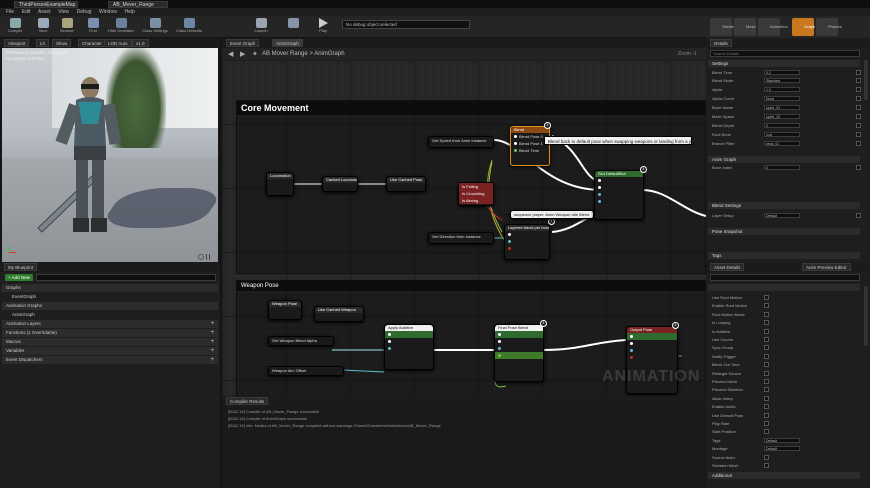 The image size is (870, 488). What do you see at coordinates (530, 150) in the screenshot?
I see `blend-pin-time: Blend Time` at bounding box center [530, 150].